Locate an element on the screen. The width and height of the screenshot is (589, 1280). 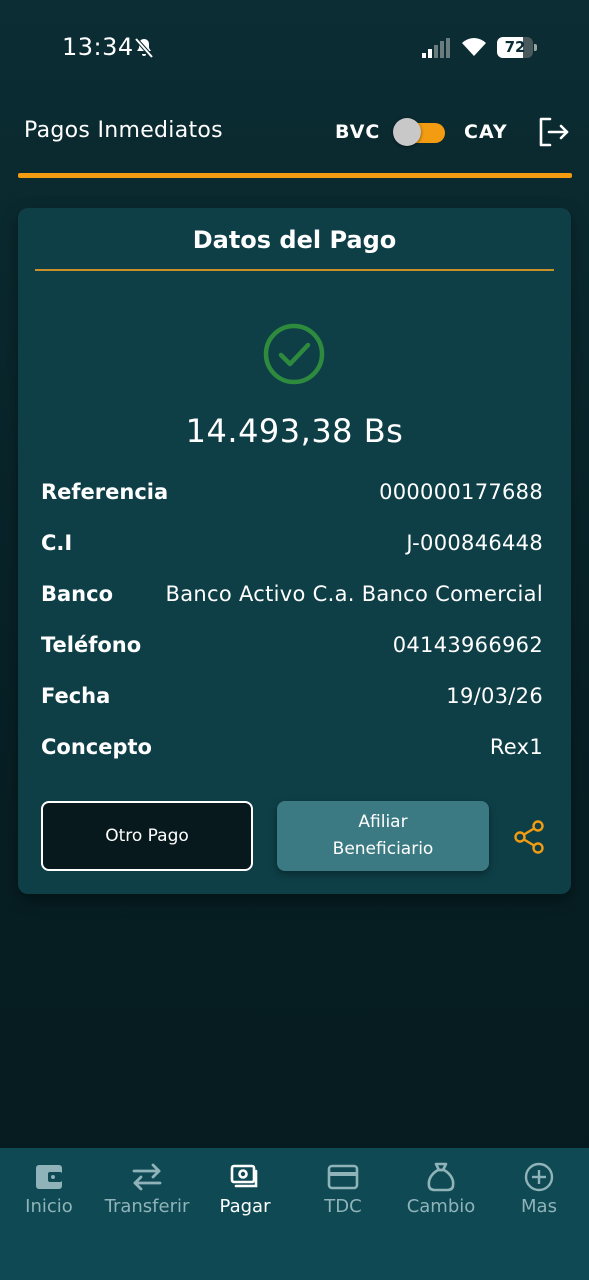
nav-label: TDC is located at coordinates (343, 1206).